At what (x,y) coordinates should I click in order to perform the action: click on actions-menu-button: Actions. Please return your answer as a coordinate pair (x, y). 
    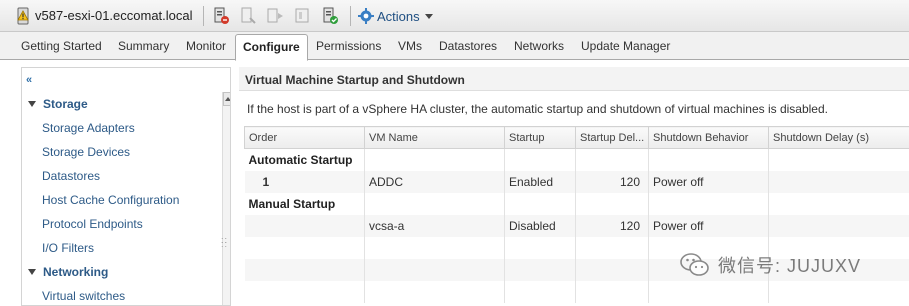
    Looking at the image, I should click on (395, 16).